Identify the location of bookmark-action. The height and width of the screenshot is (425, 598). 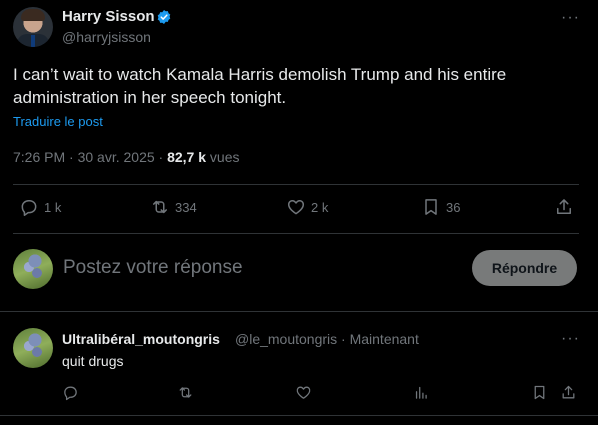
(539, 395).